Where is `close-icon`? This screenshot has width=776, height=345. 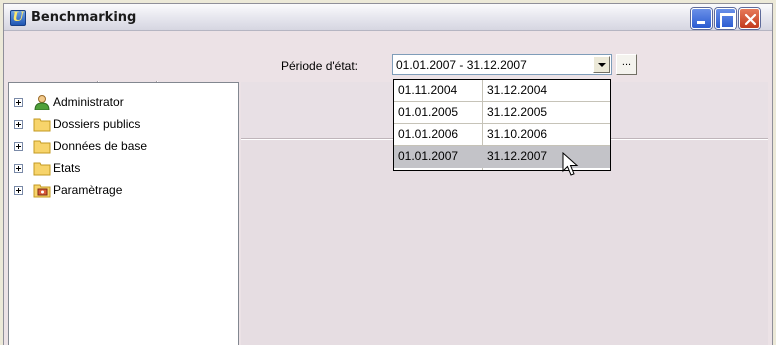 close-icon is located at coordinates (750, 19).